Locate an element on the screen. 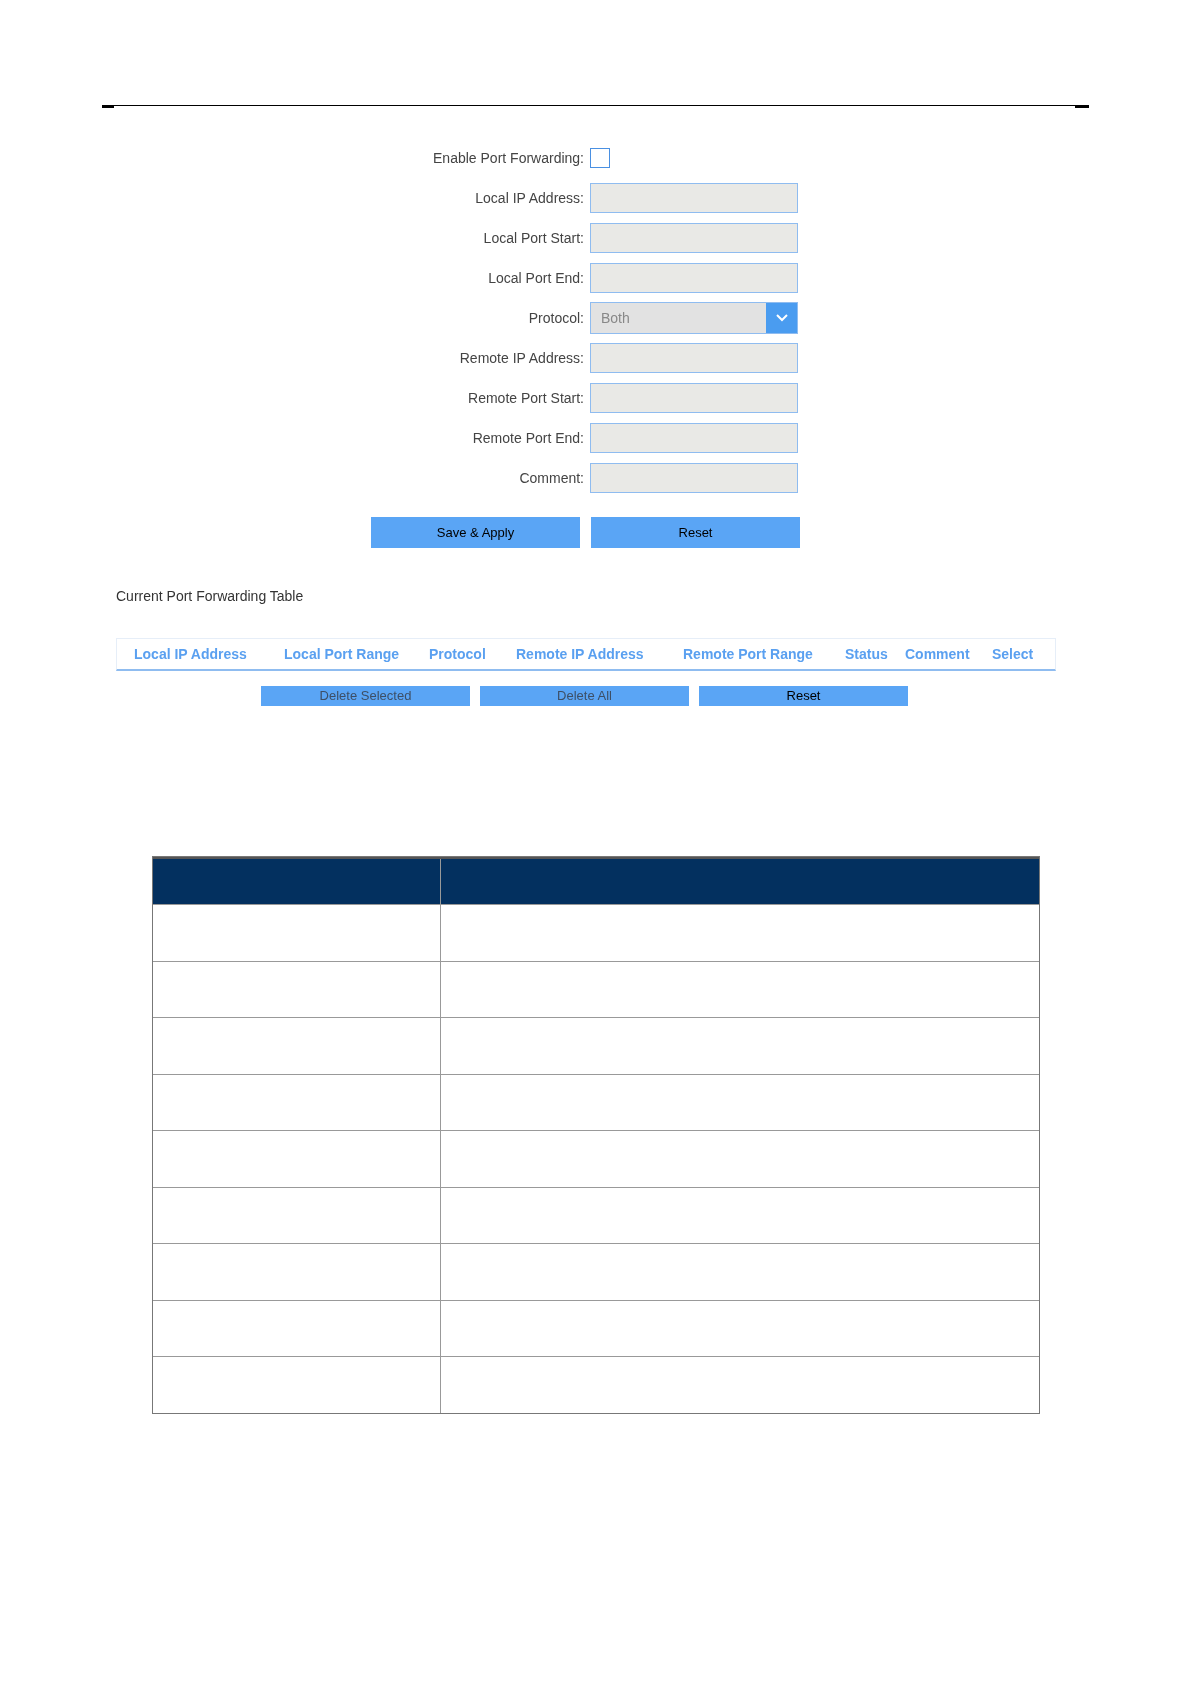 The width and height of the screenshot is (1191, 1684). column-header: Local Port Range is located at coordinates (342, 654).